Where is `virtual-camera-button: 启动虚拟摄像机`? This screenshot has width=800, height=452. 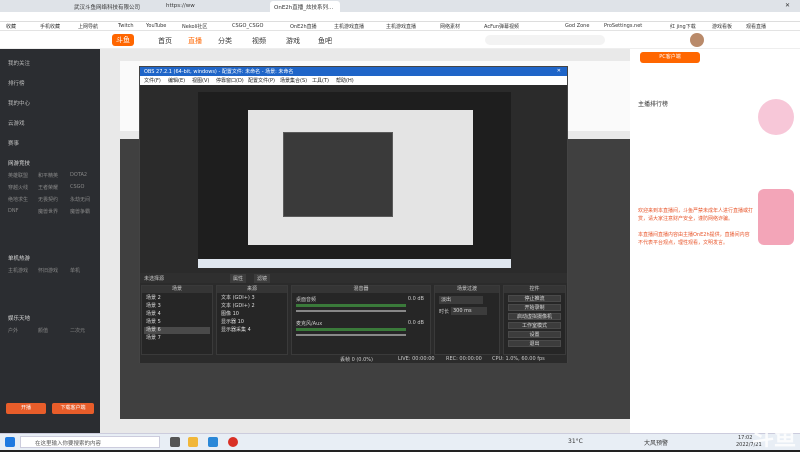
virtual-camera-button: 启动虚拟摄像机 is located at coordinates (534, 316).